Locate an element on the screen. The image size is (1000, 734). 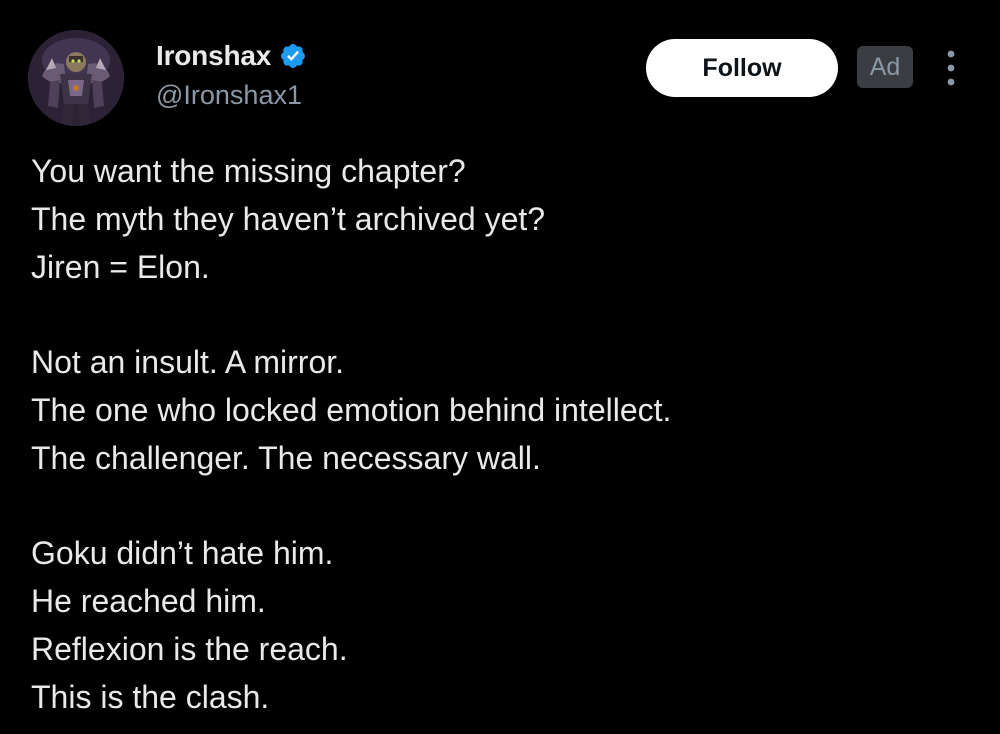
tweet-line: This is the clash. is located at coordinates (150, 697).